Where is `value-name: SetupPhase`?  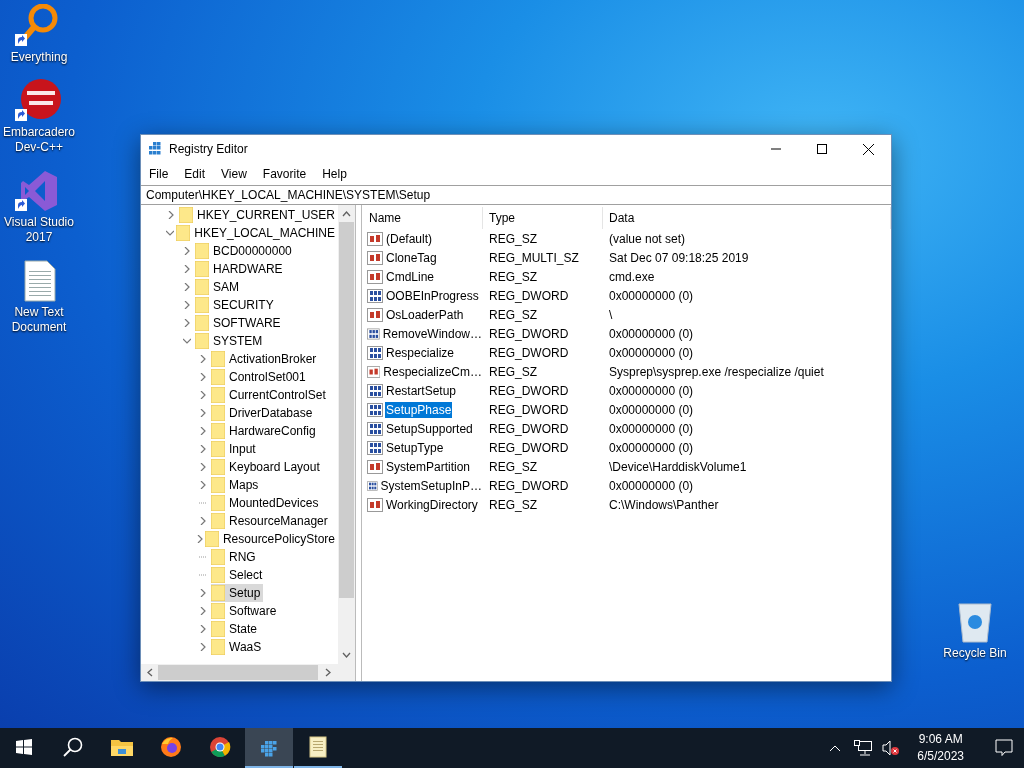 value-name: SetupPhase is located at coordinates (419, 409).